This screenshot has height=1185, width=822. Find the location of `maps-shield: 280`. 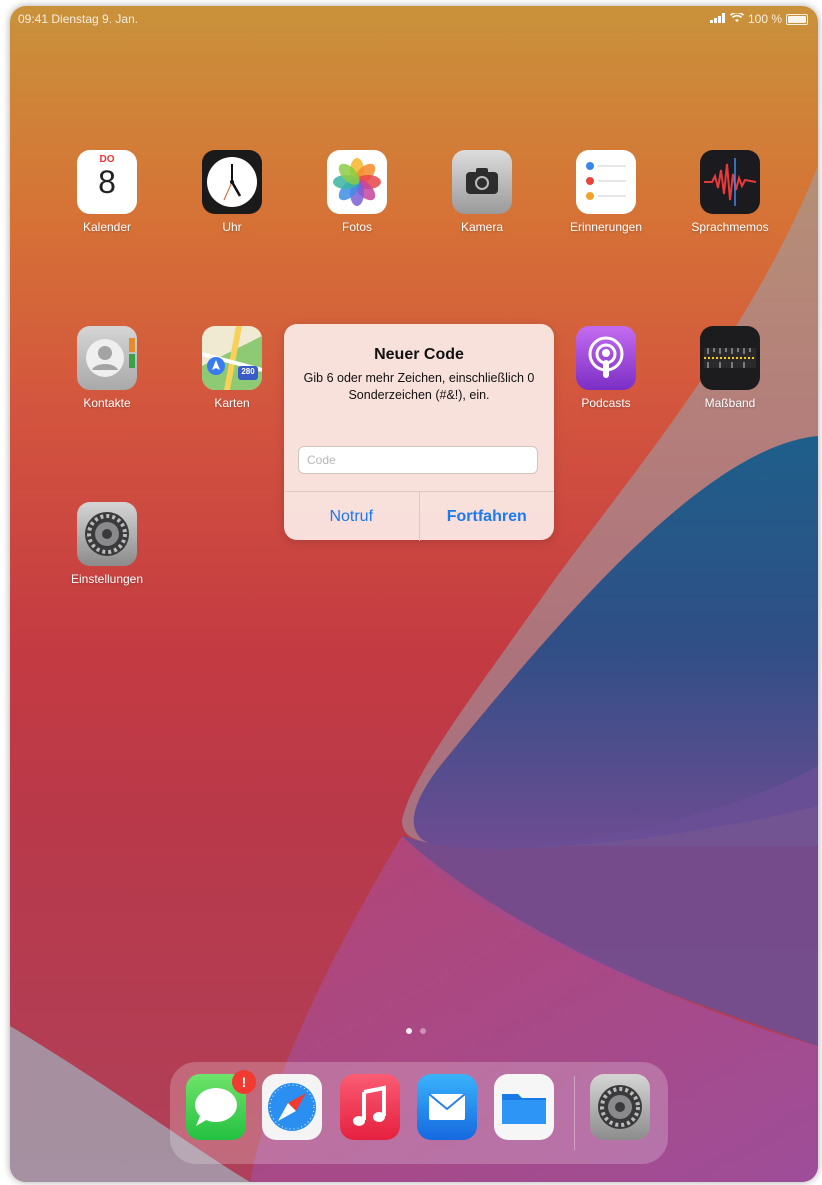

maps-shield: 280 is located at coordinates (248, 371).